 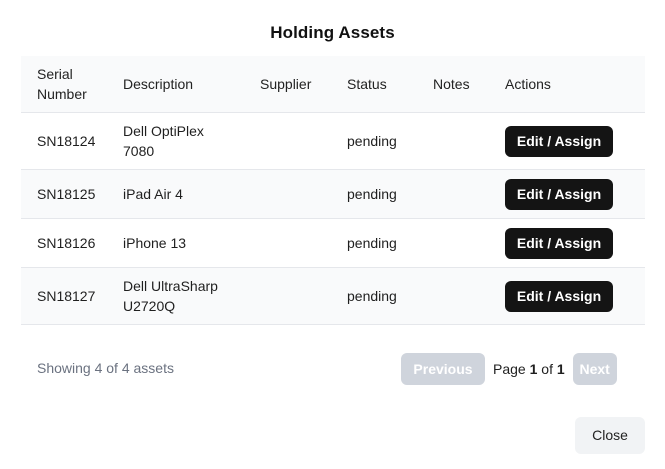 I want to click on table-row: SN18125 iPad Air 4 pending Edit / Assign, so click(x=333, y=194).